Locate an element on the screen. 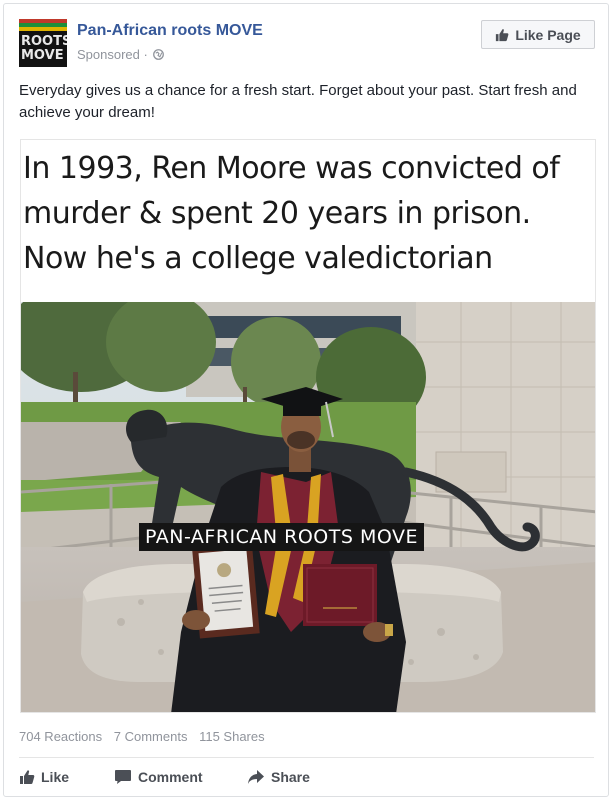  comments-count: 7 Comments is located at coordinates (151, 736).